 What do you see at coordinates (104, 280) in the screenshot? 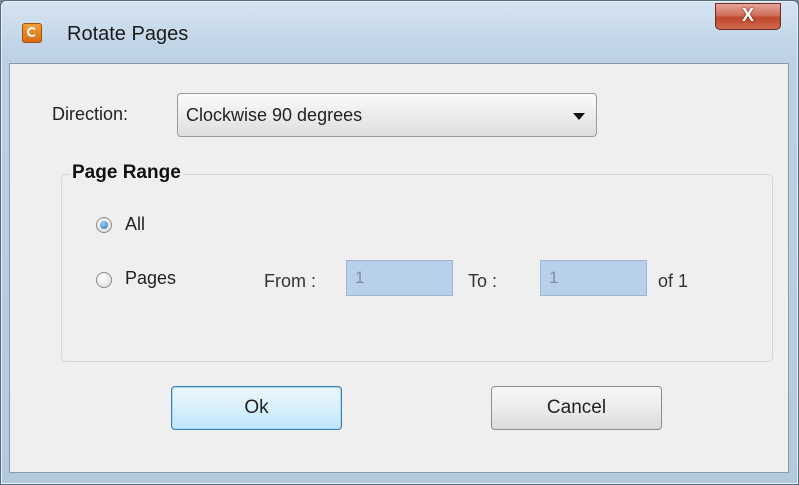
I see `radio-pages` at bounding box center [104, 280].